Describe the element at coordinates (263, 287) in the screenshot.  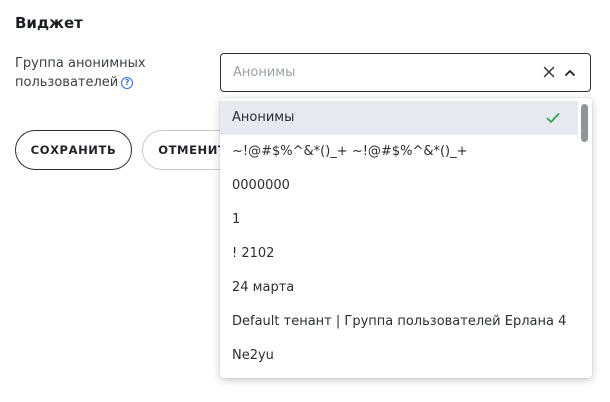
I see `option-label: 24 марта` at that location.